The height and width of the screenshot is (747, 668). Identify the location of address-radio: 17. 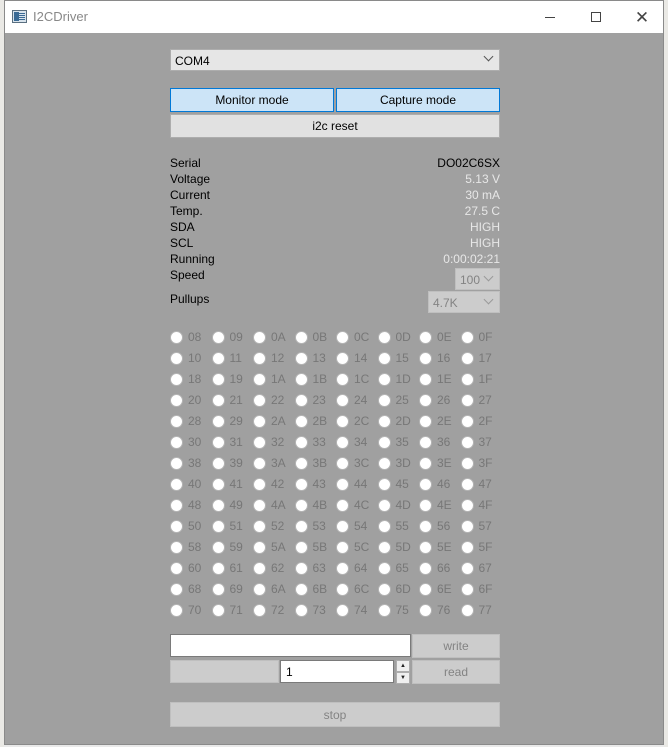
(476, 358).